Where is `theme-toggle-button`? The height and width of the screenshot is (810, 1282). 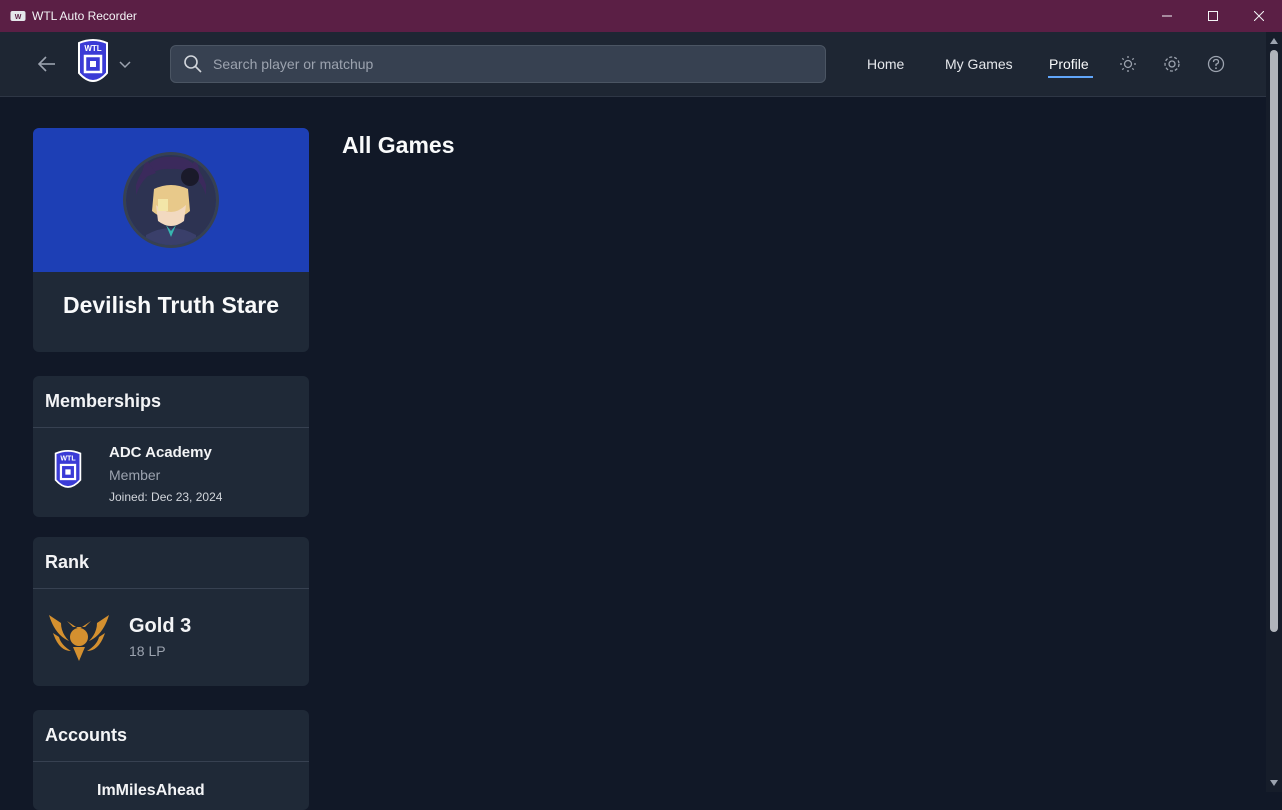
theme-toggle-button is located at coordinates (1128, 64).